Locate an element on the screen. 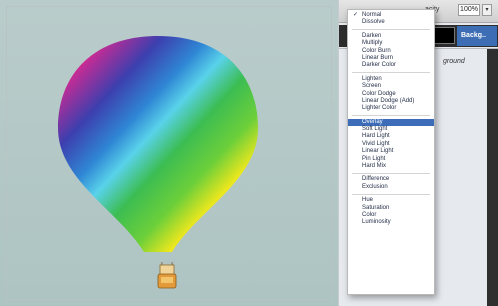  menu-item-lighter-color: Lighter Color is located at coordinates (391, 108).